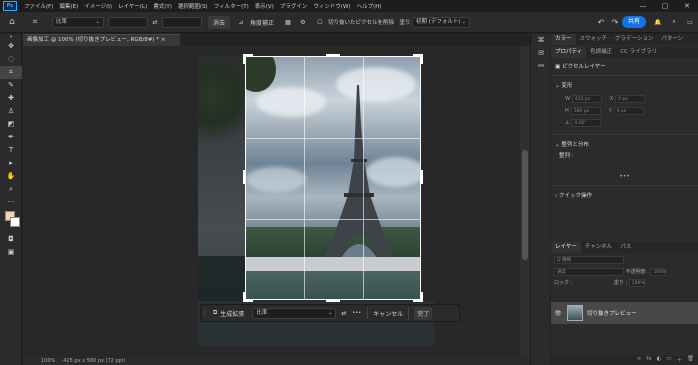  What do you see at coordinates (594, 39) in the screenshot?
I see `tab-swatches: スウォッチ` at bounding box center [594, 39].